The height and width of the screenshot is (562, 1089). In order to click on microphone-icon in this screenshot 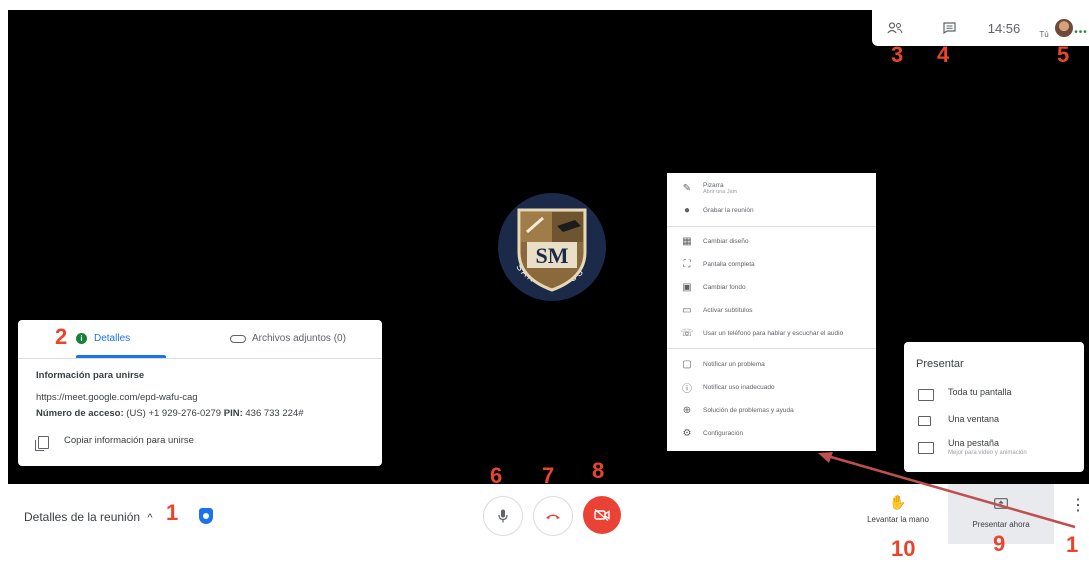, I will do `click(503, 516)`.